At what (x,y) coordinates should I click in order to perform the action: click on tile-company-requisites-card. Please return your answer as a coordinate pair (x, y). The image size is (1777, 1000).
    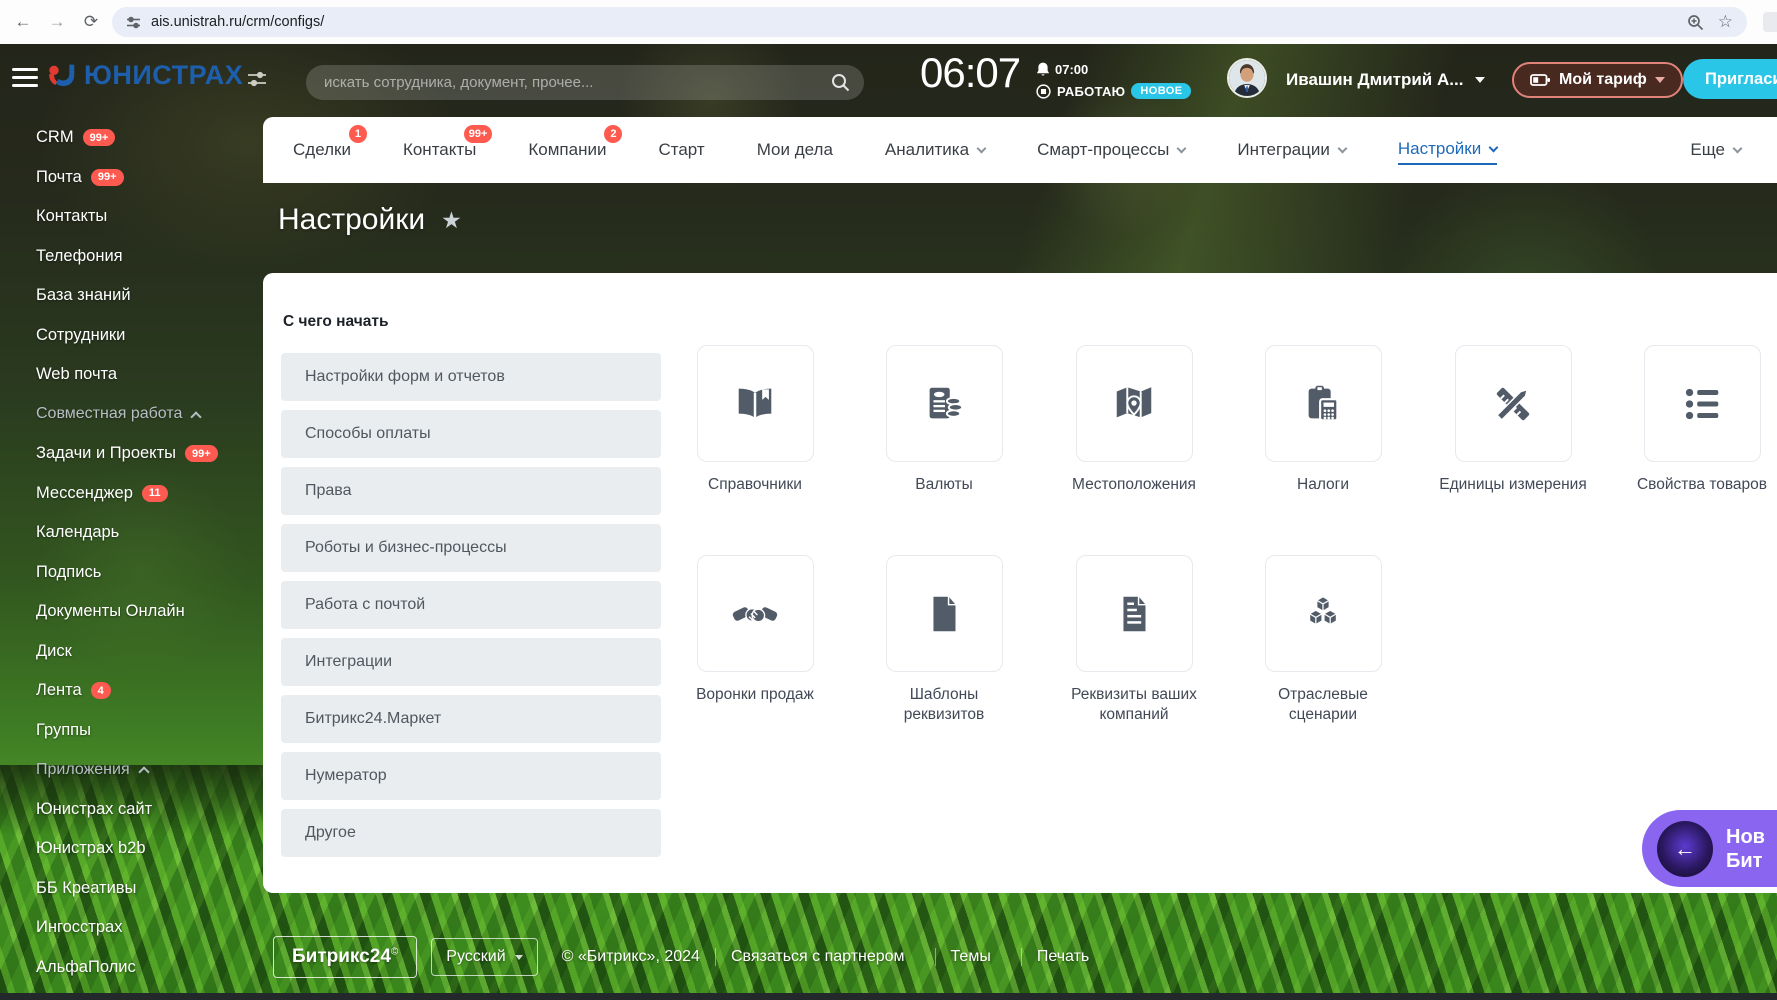
    Looking at the image, I should click on (1134, 613).